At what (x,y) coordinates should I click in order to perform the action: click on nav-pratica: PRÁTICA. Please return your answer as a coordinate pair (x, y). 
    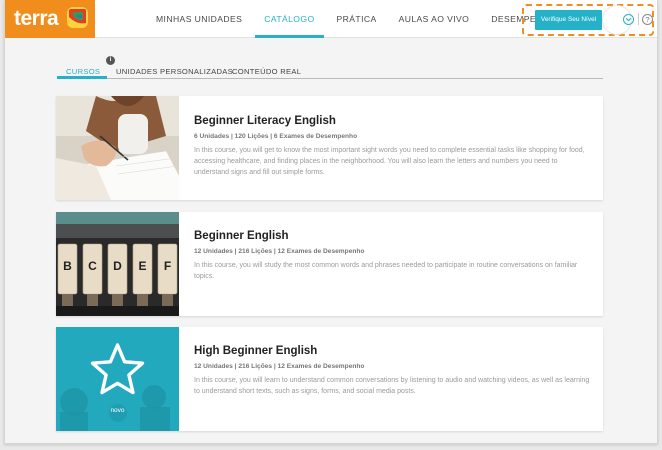
    Looking at the image, I should click on (357, 19).